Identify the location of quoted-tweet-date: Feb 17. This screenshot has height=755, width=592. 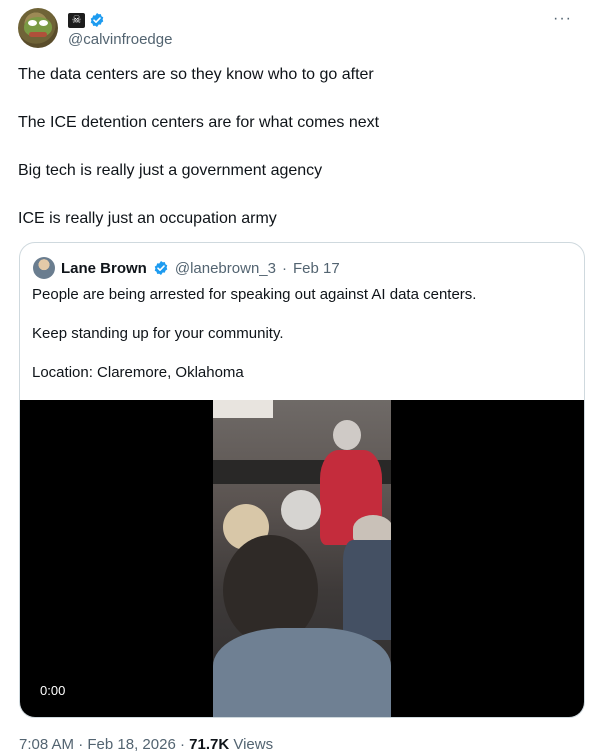
(316, 268).